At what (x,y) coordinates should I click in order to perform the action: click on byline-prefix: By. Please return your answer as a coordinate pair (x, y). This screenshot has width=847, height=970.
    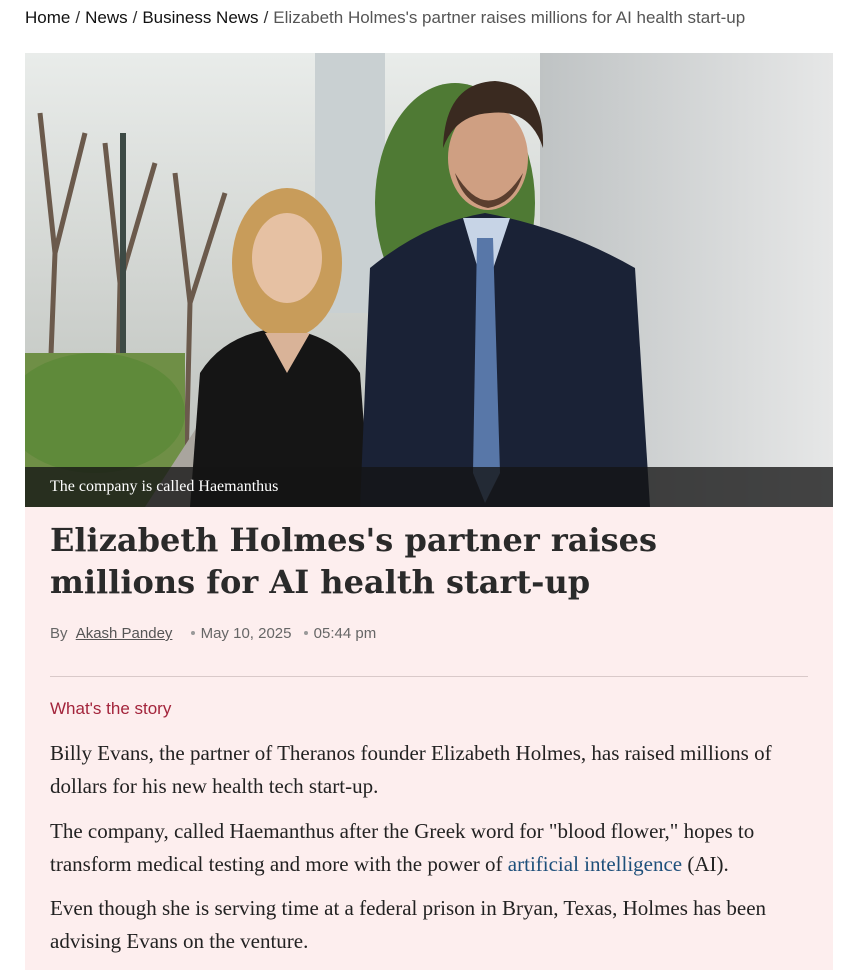
    Looking at the image, I should click on (59, 633).